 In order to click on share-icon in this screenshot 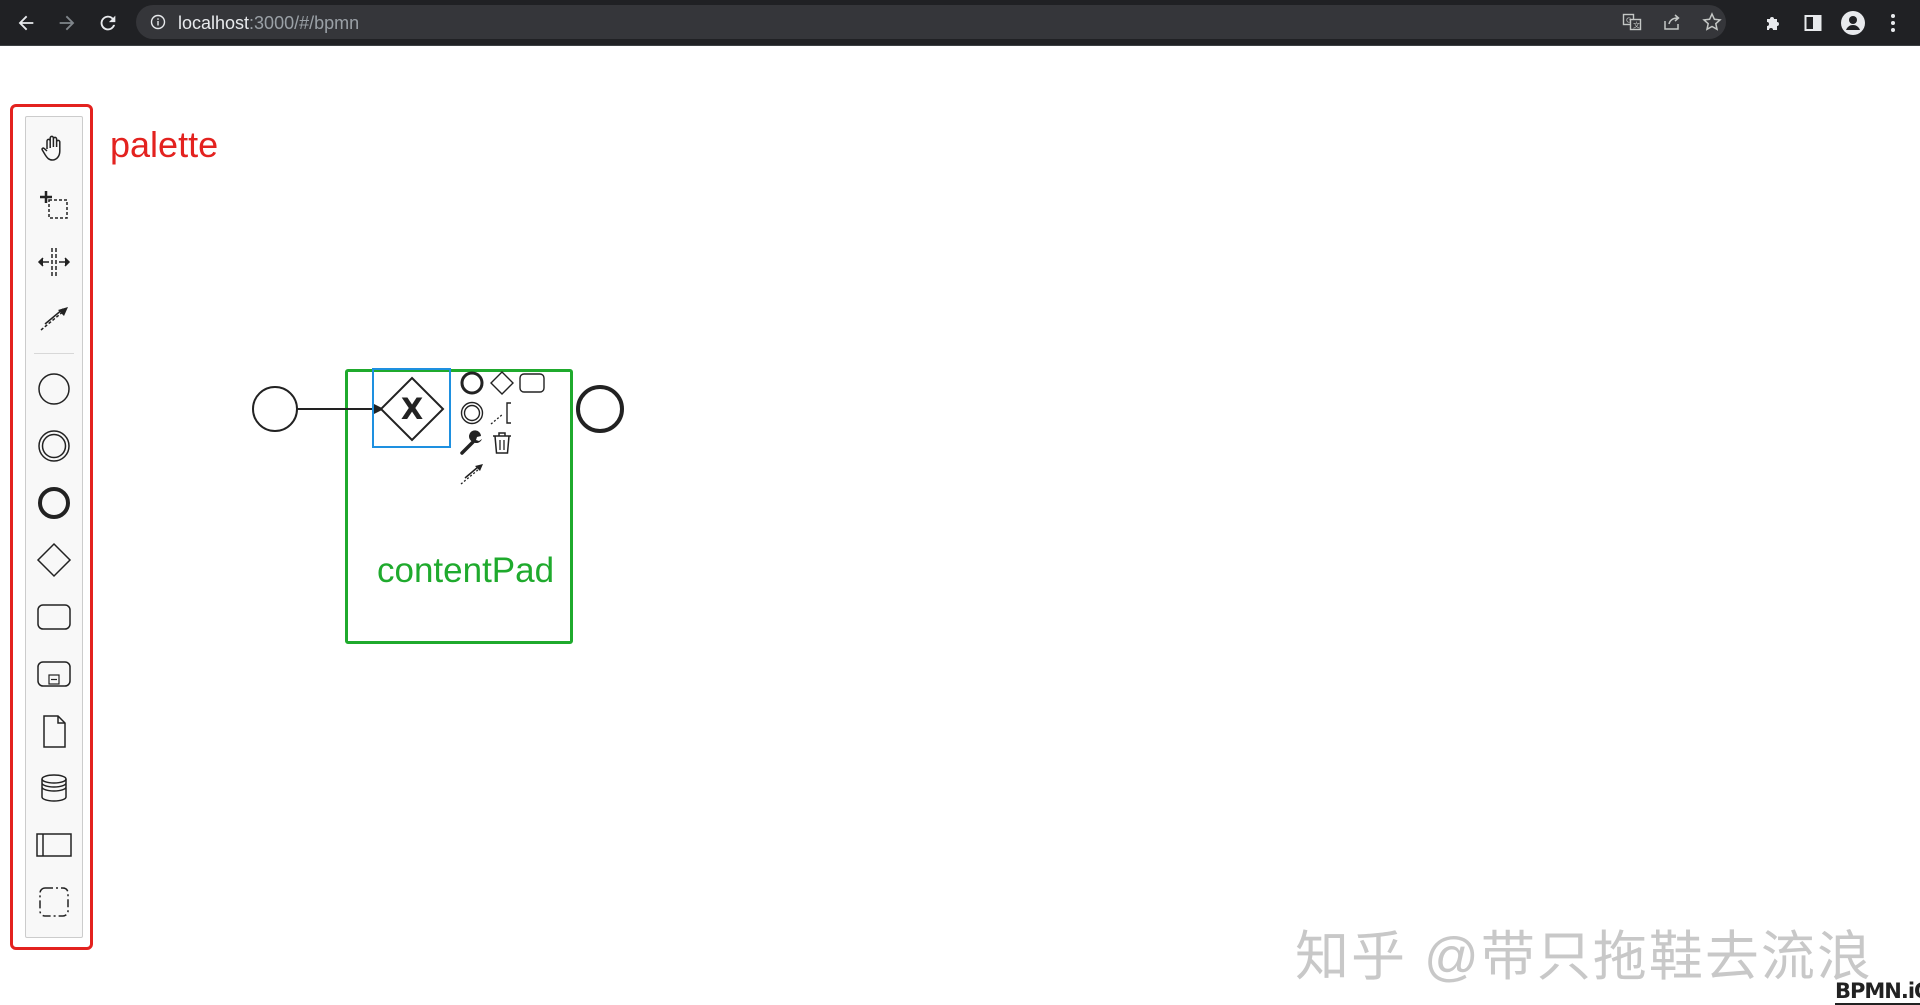, I will do `click(1672, 22)`.